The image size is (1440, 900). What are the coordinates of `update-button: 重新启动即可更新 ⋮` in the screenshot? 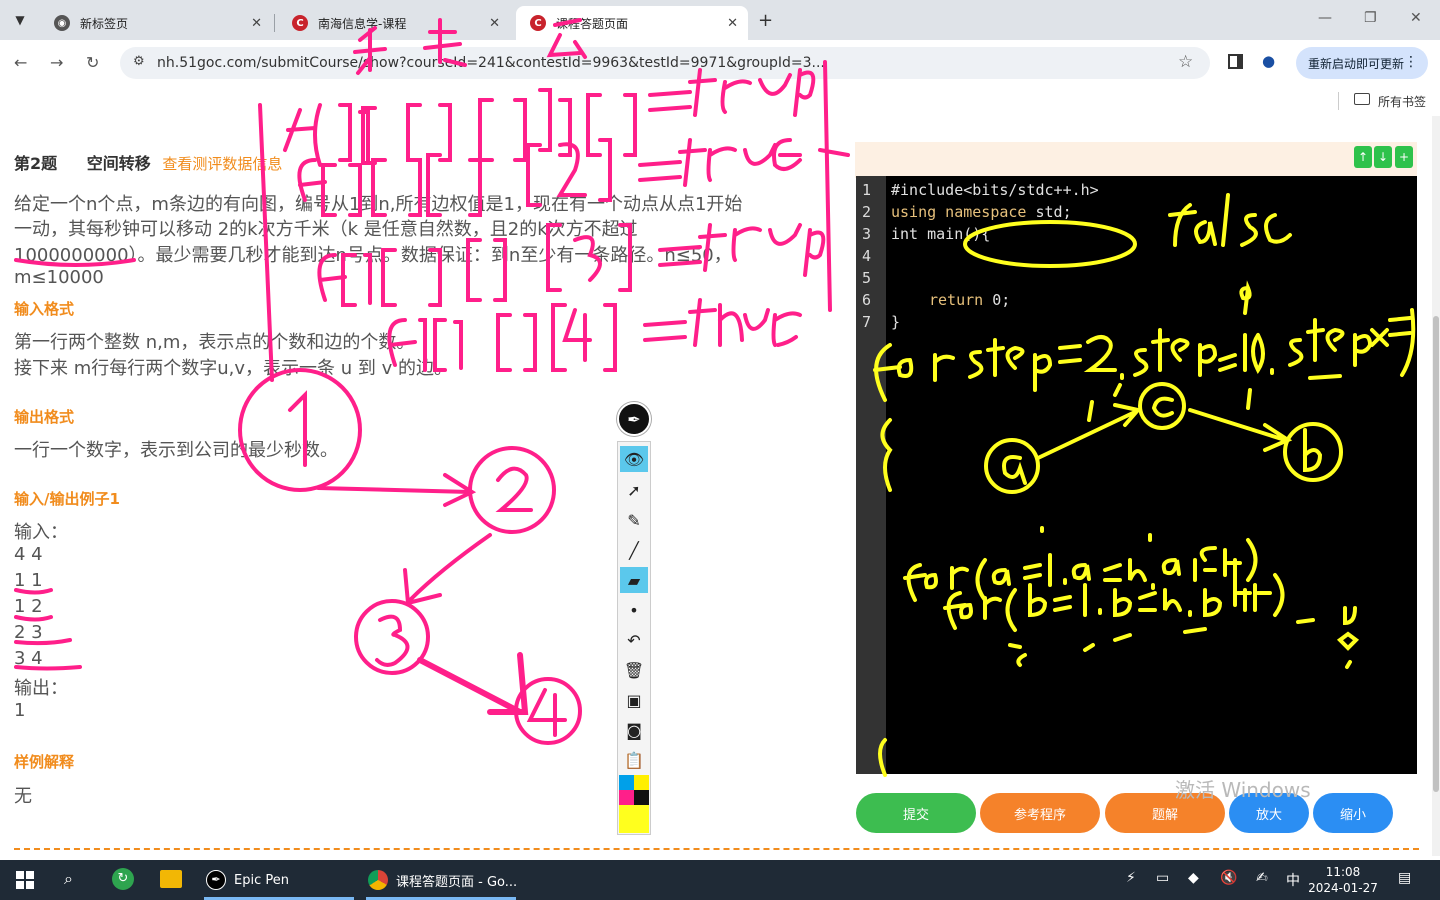 It's located at (1362, 63).